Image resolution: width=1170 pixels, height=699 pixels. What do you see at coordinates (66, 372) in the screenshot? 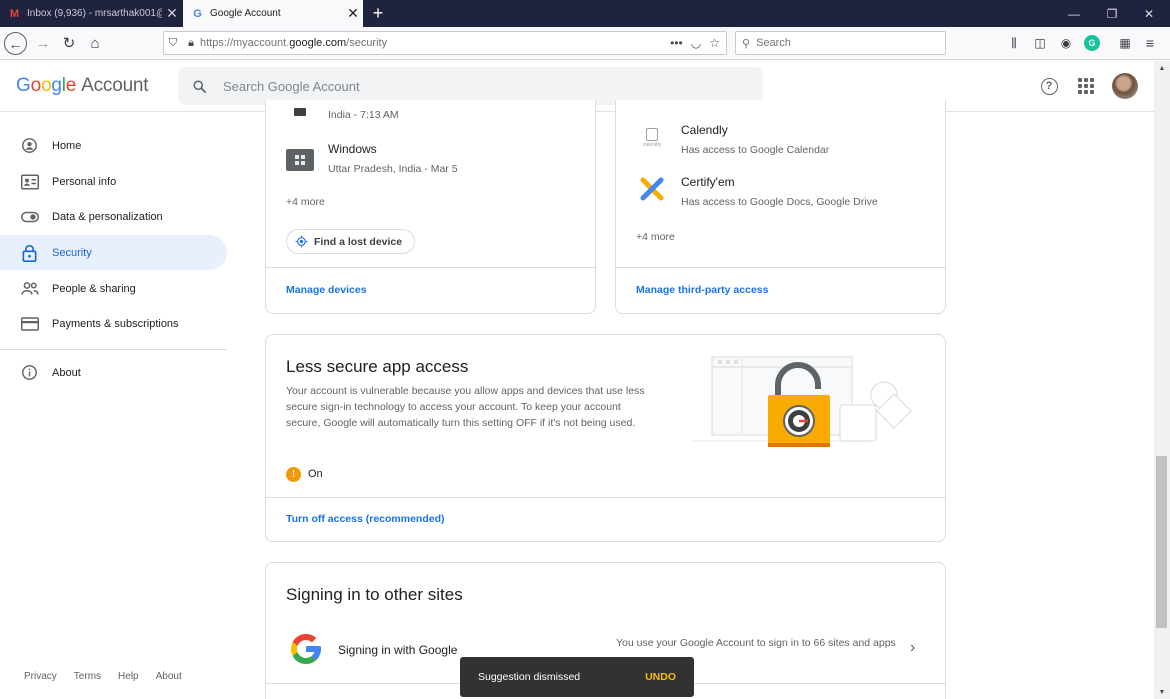
I see `sidebar-item-label: About` at bounding box center [66, 372].